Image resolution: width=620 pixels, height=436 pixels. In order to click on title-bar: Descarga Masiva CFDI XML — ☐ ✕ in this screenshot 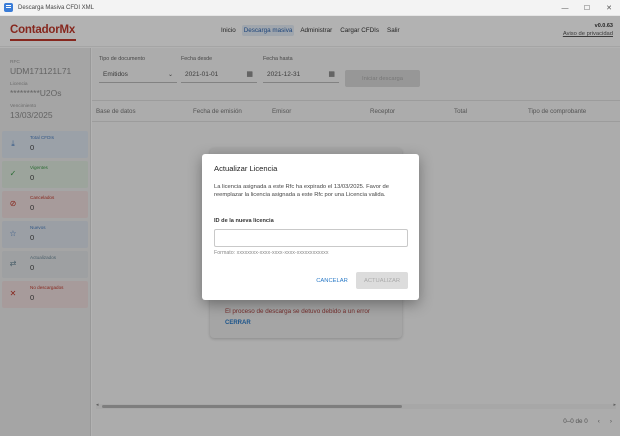, I will do `click(310, 8)`.